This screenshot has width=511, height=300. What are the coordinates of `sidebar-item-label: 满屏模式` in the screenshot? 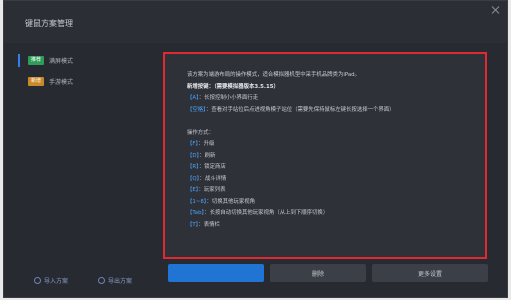 It's located at (61, 61).